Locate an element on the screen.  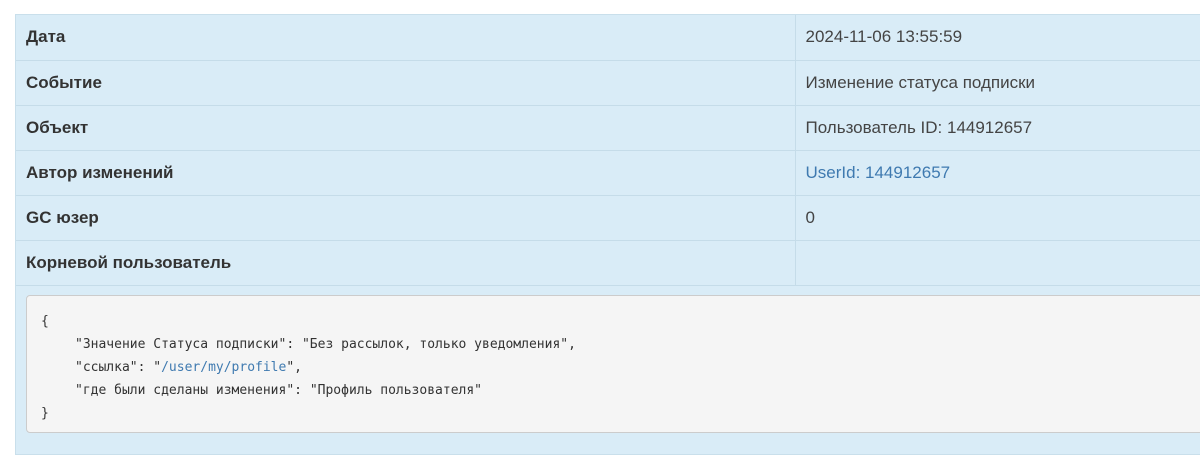
date-label: Дата is located at coordinates (405, 38).